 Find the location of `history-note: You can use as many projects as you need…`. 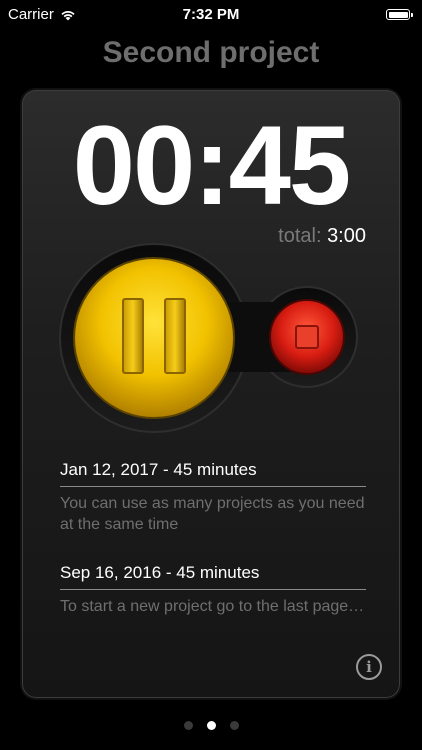

history-note: You can use as many projects as you need… is located at coordinates (212, 514).